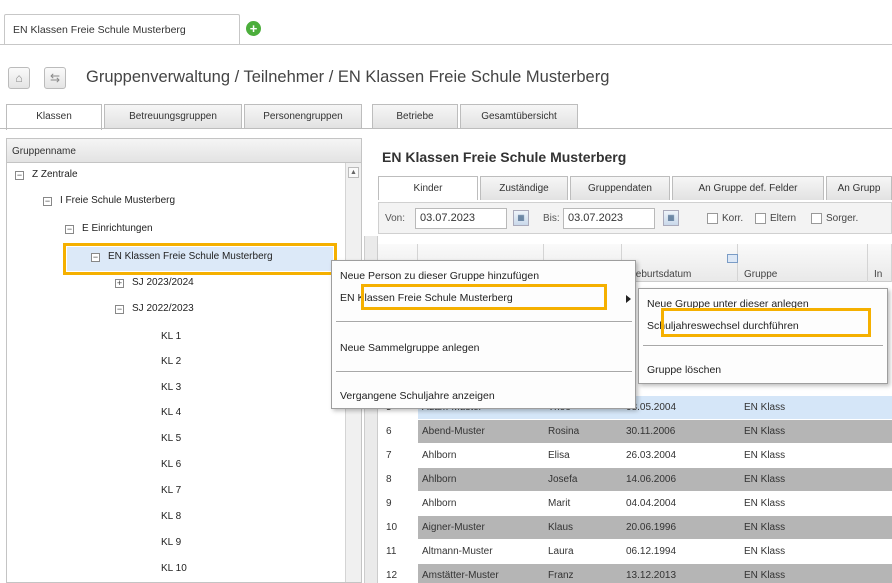 The width and height of the screenshot is (892, 583). What do you see at coordinates (109, 205) in the screenshot?
I see `tree-node-freie-schule: − I Freie Schule Musterberg` at bounding box center [109, 205].